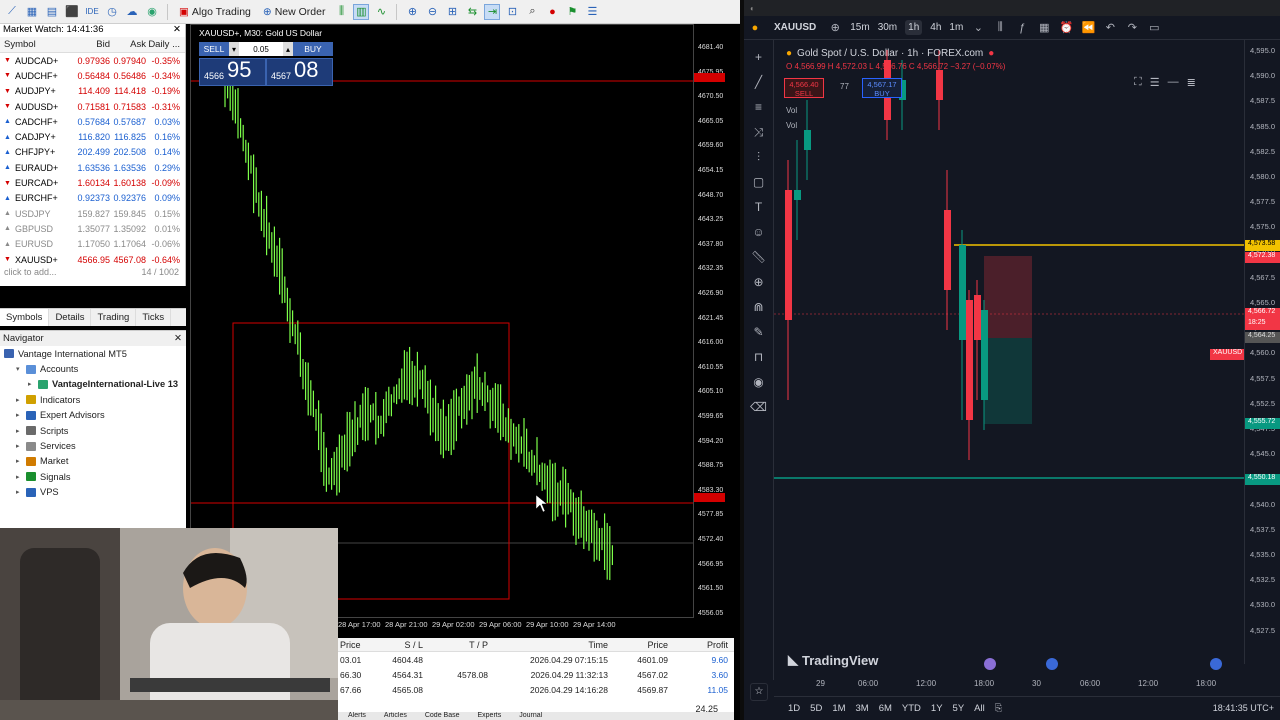 The width and height of the screenshot is (1280, 720). What do you see at coordinates (92, 167) in the screenshot?
I see `market-watch-row: ▲ EURAUD+ 1.63536 1.63536 0.29%` at bounding box center [92, 167].